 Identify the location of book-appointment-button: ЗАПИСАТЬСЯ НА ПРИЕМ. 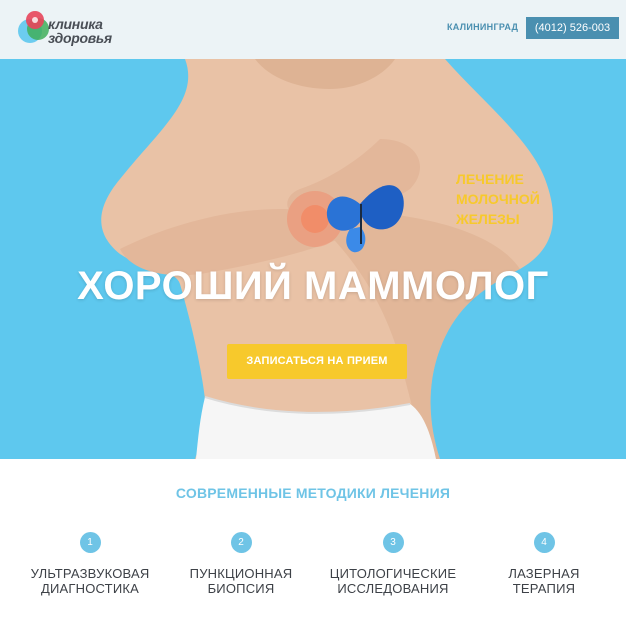
(317, 361).